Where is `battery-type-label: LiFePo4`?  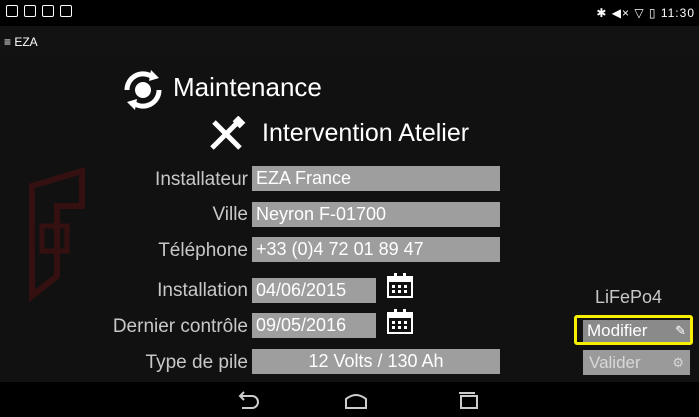
battery-type-label: LiFePo4 is located at coordinates (629, 297).